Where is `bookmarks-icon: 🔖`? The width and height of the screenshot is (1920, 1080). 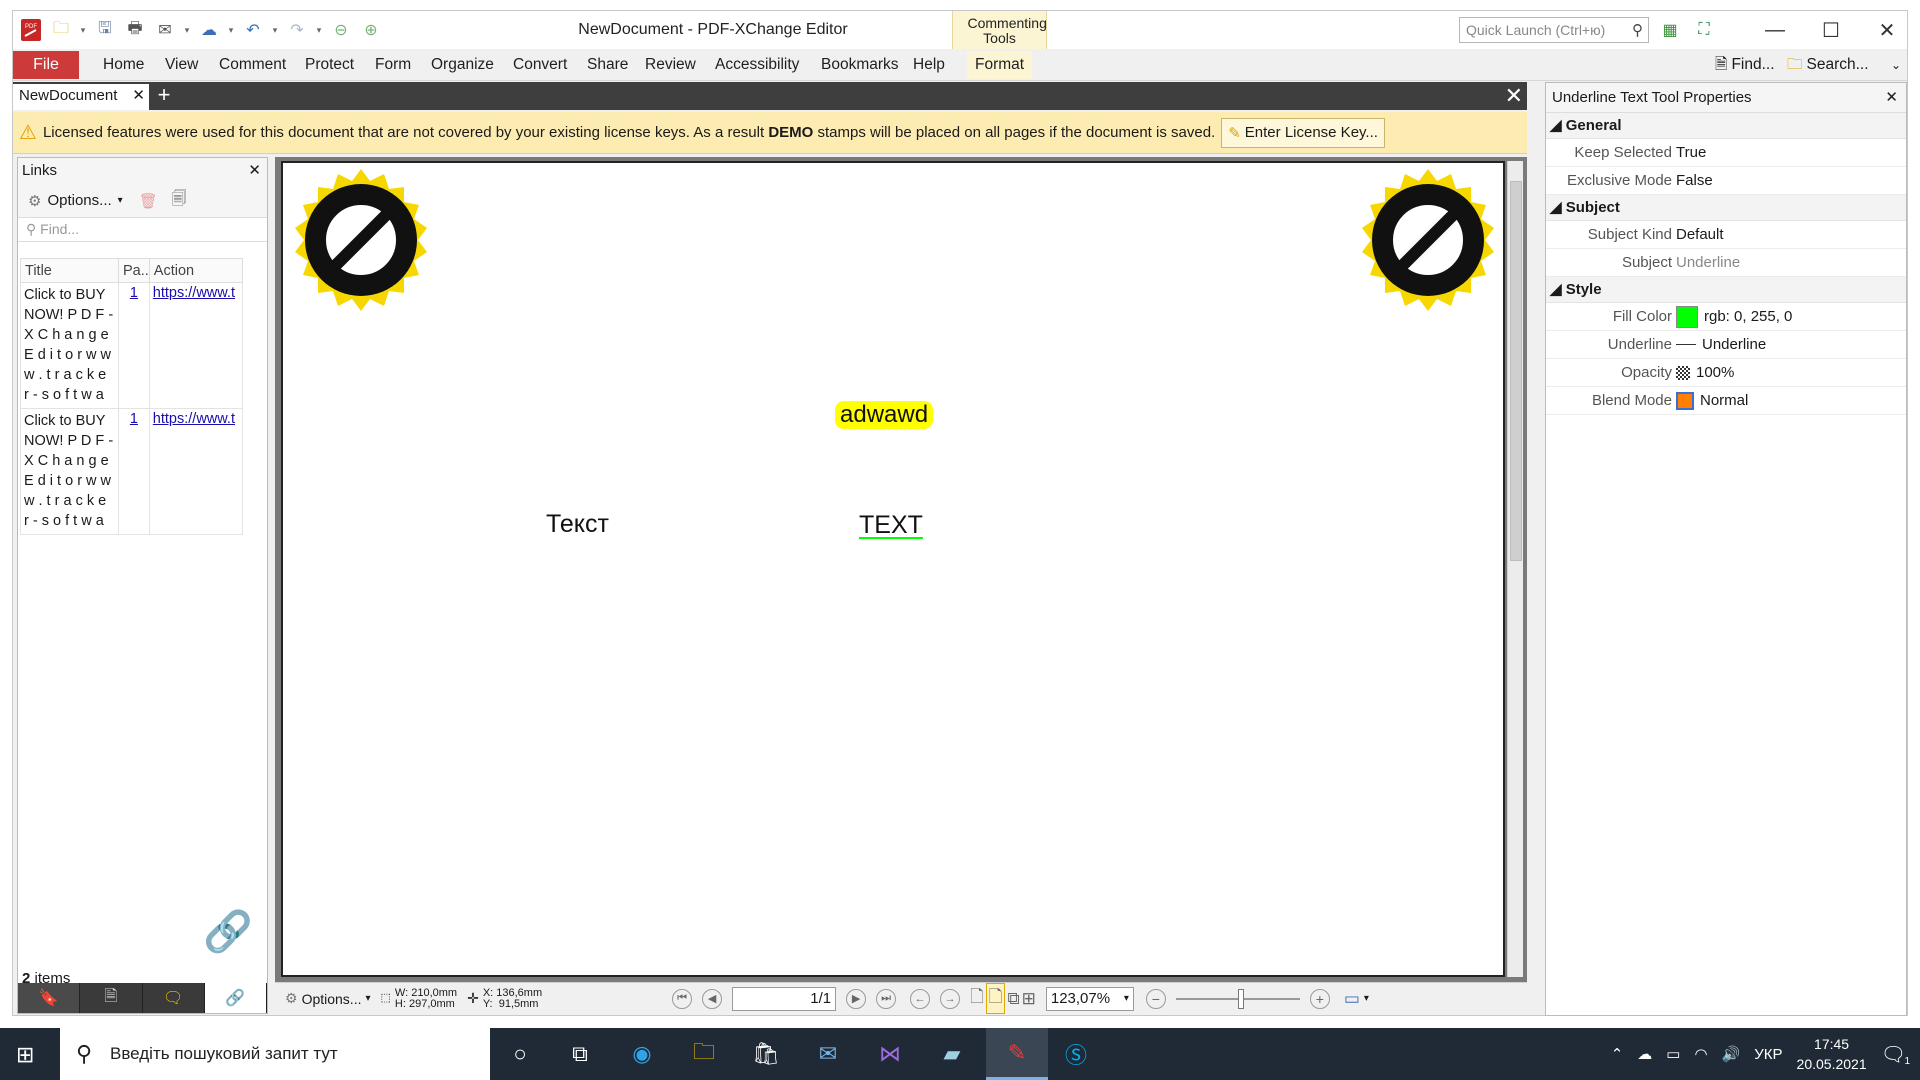 bookmarks-icon: 🔖 is located at coordinates (49, 998).